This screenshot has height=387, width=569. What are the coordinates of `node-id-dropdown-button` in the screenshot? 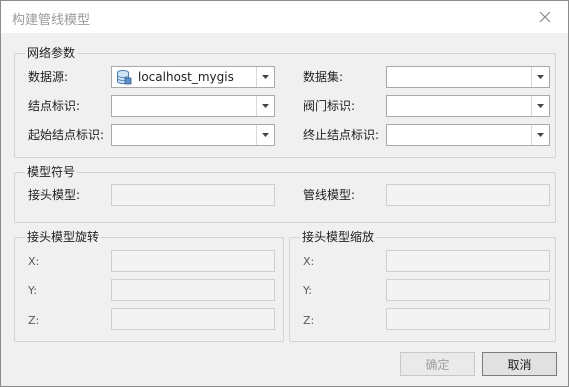 It's located at (265, 106).